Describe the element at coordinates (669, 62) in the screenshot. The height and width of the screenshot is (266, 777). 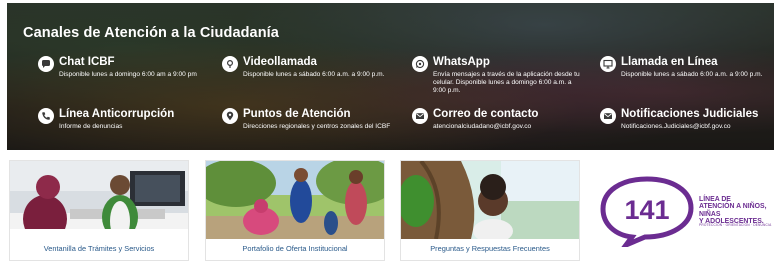
I see `channel-title: Llamada en Línea` at that location.